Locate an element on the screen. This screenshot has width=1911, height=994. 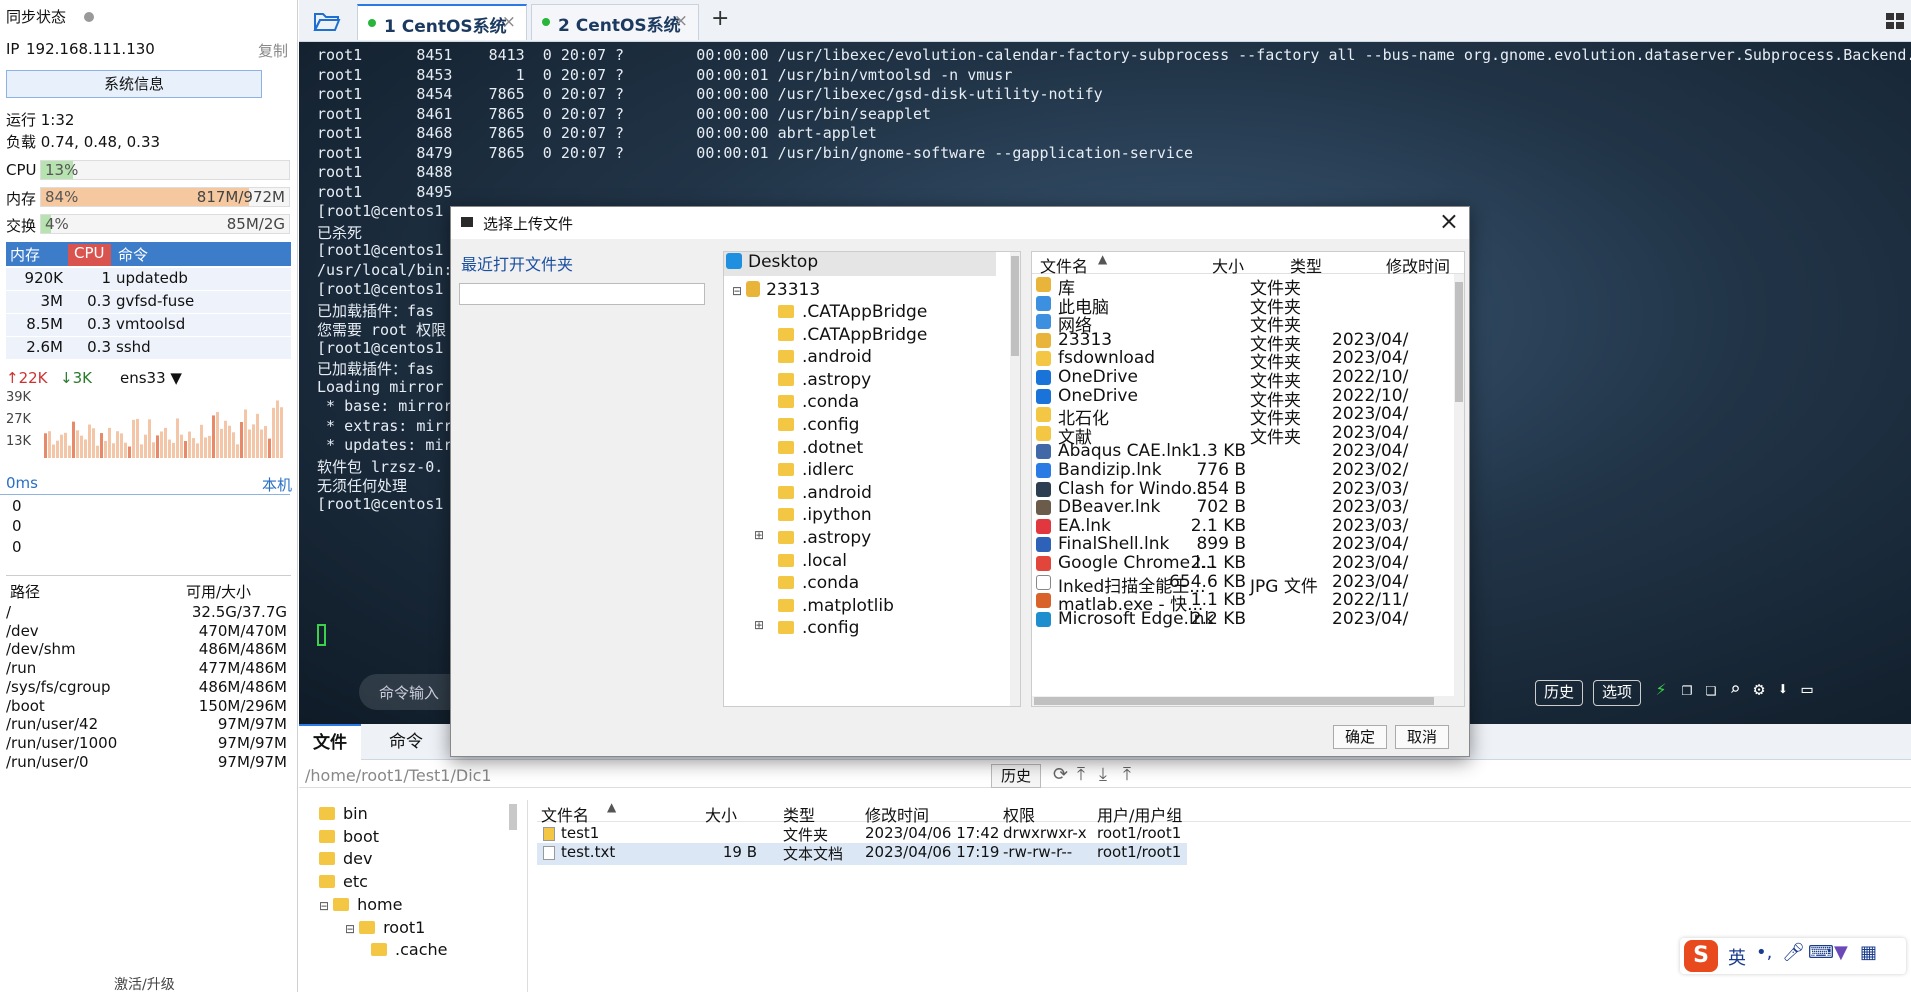
download-icon: ⬇ is located at coordinates (1783, 690).